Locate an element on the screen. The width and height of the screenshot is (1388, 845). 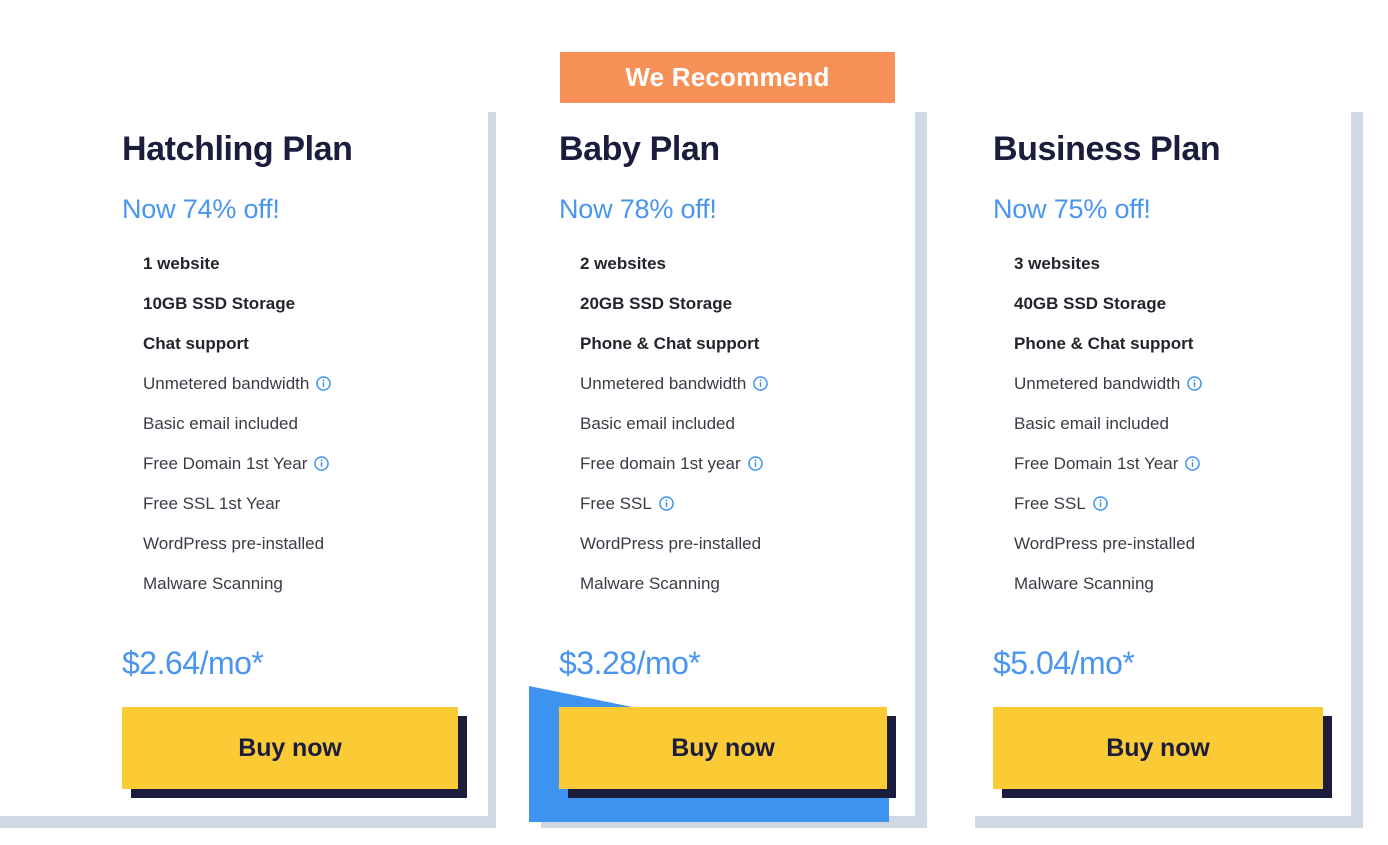
plan-discount: Now 75% off! is located at coordinates (1072, 208).